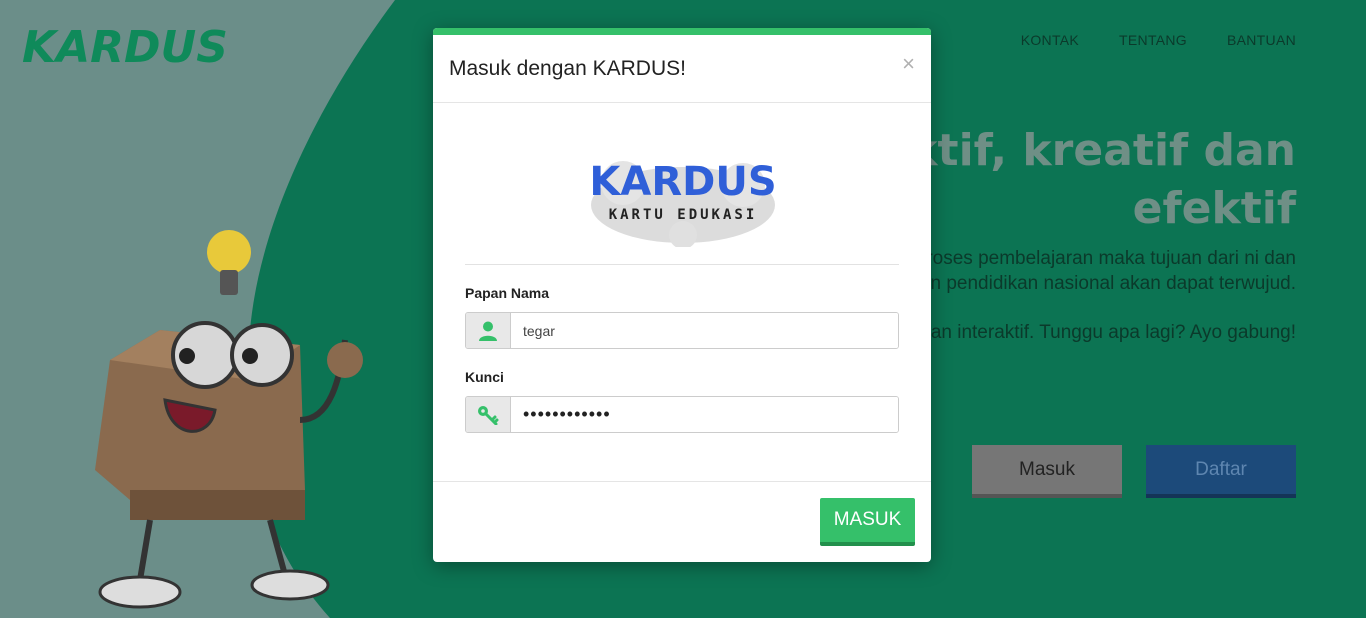 The height and width of the screenshot is (618, 1366). Describe the element at coordinates (1050, 40) in the screenshot. I see `nav-link-kontak: KONTAK` at that location.